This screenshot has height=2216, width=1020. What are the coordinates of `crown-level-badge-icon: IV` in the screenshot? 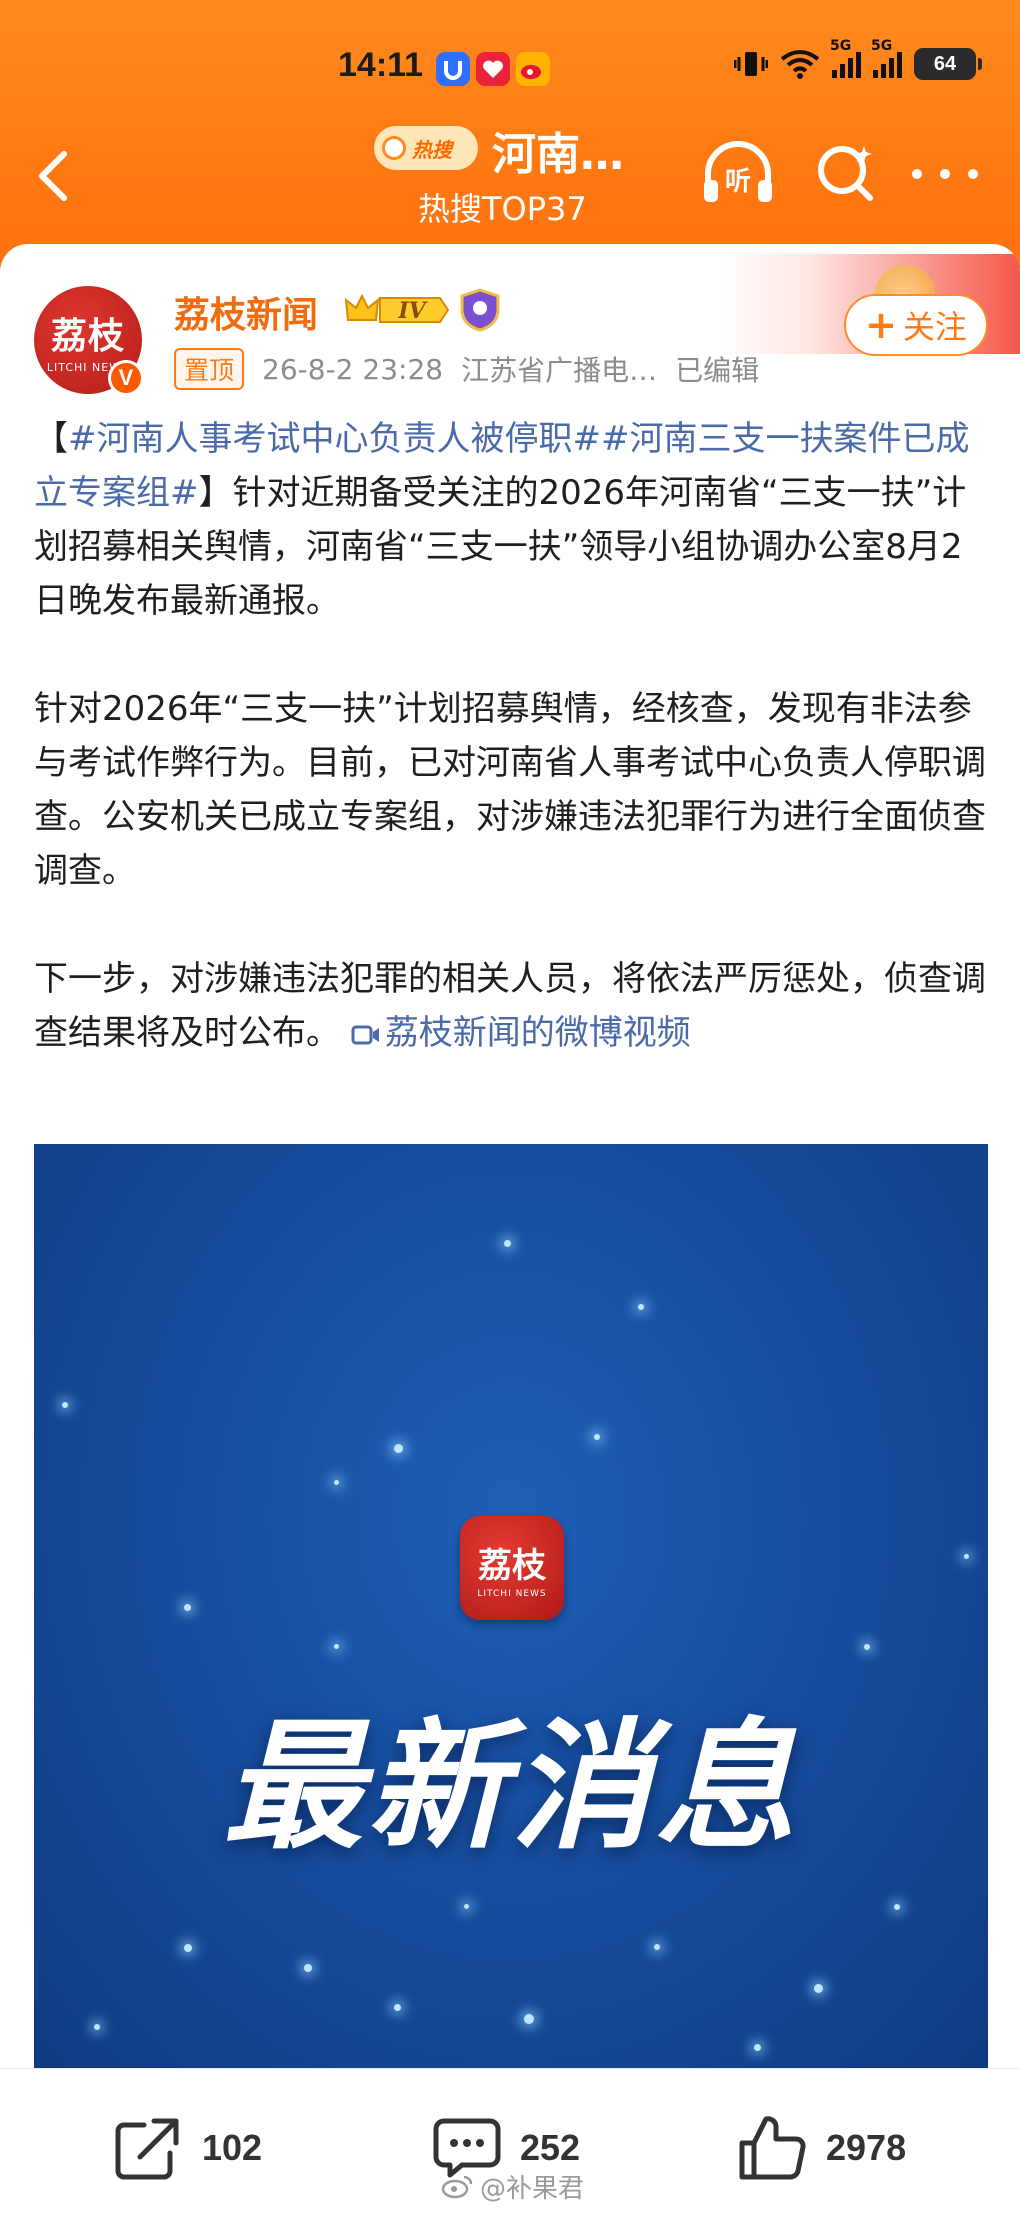 It's located at (397, 308).